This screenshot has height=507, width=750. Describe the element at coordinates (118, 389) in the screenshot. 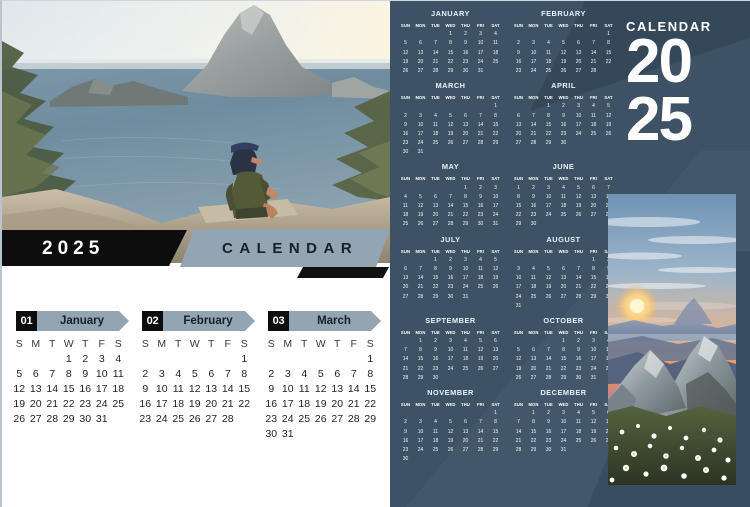

I see `day-cell: 18` at that location.